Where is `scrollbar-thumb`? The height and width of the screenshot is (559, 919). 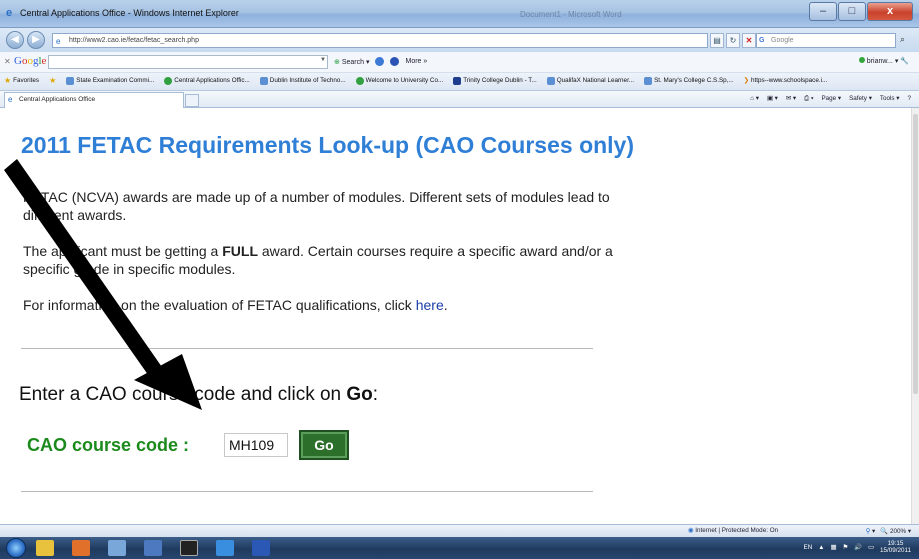
scrollbar-thumb is located at coordinates (915, 254).